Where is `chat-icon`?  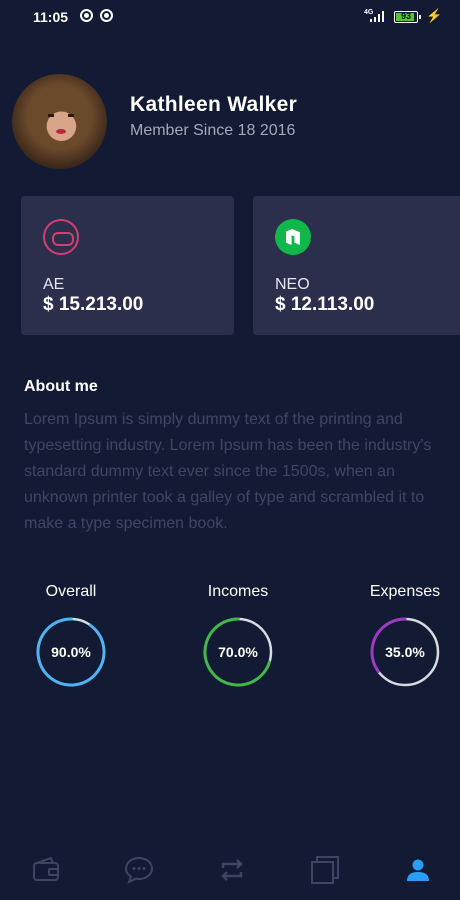
chat-icon is located at coordinates (139, 870).